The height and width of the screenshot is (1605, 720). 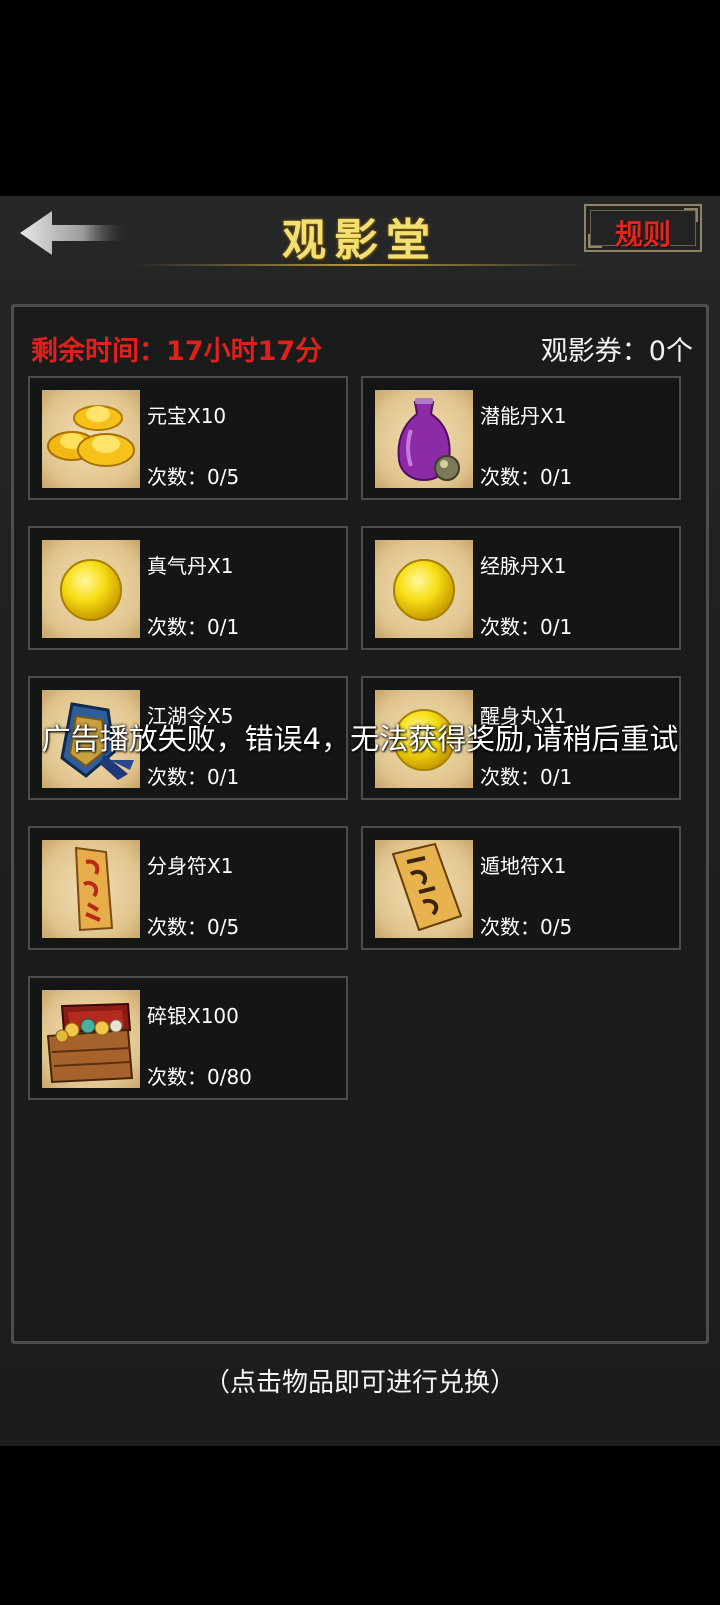 What do you see at coordinates (523, 416) in the screenshot?
I see `item-name: 潜能丹X1` at bounding box center [523, 416].